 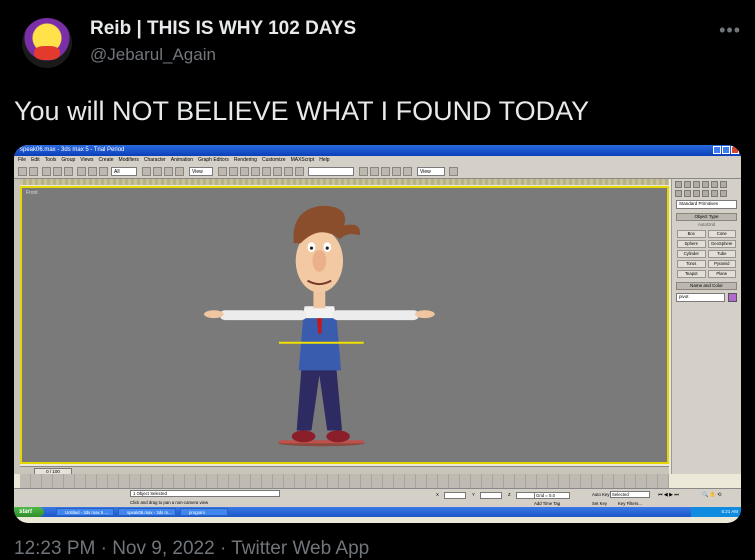 What do you see at coordinates (491, 495) in the screenshot?
I see `y-coordinate-field` at bounding box center [491, 495].